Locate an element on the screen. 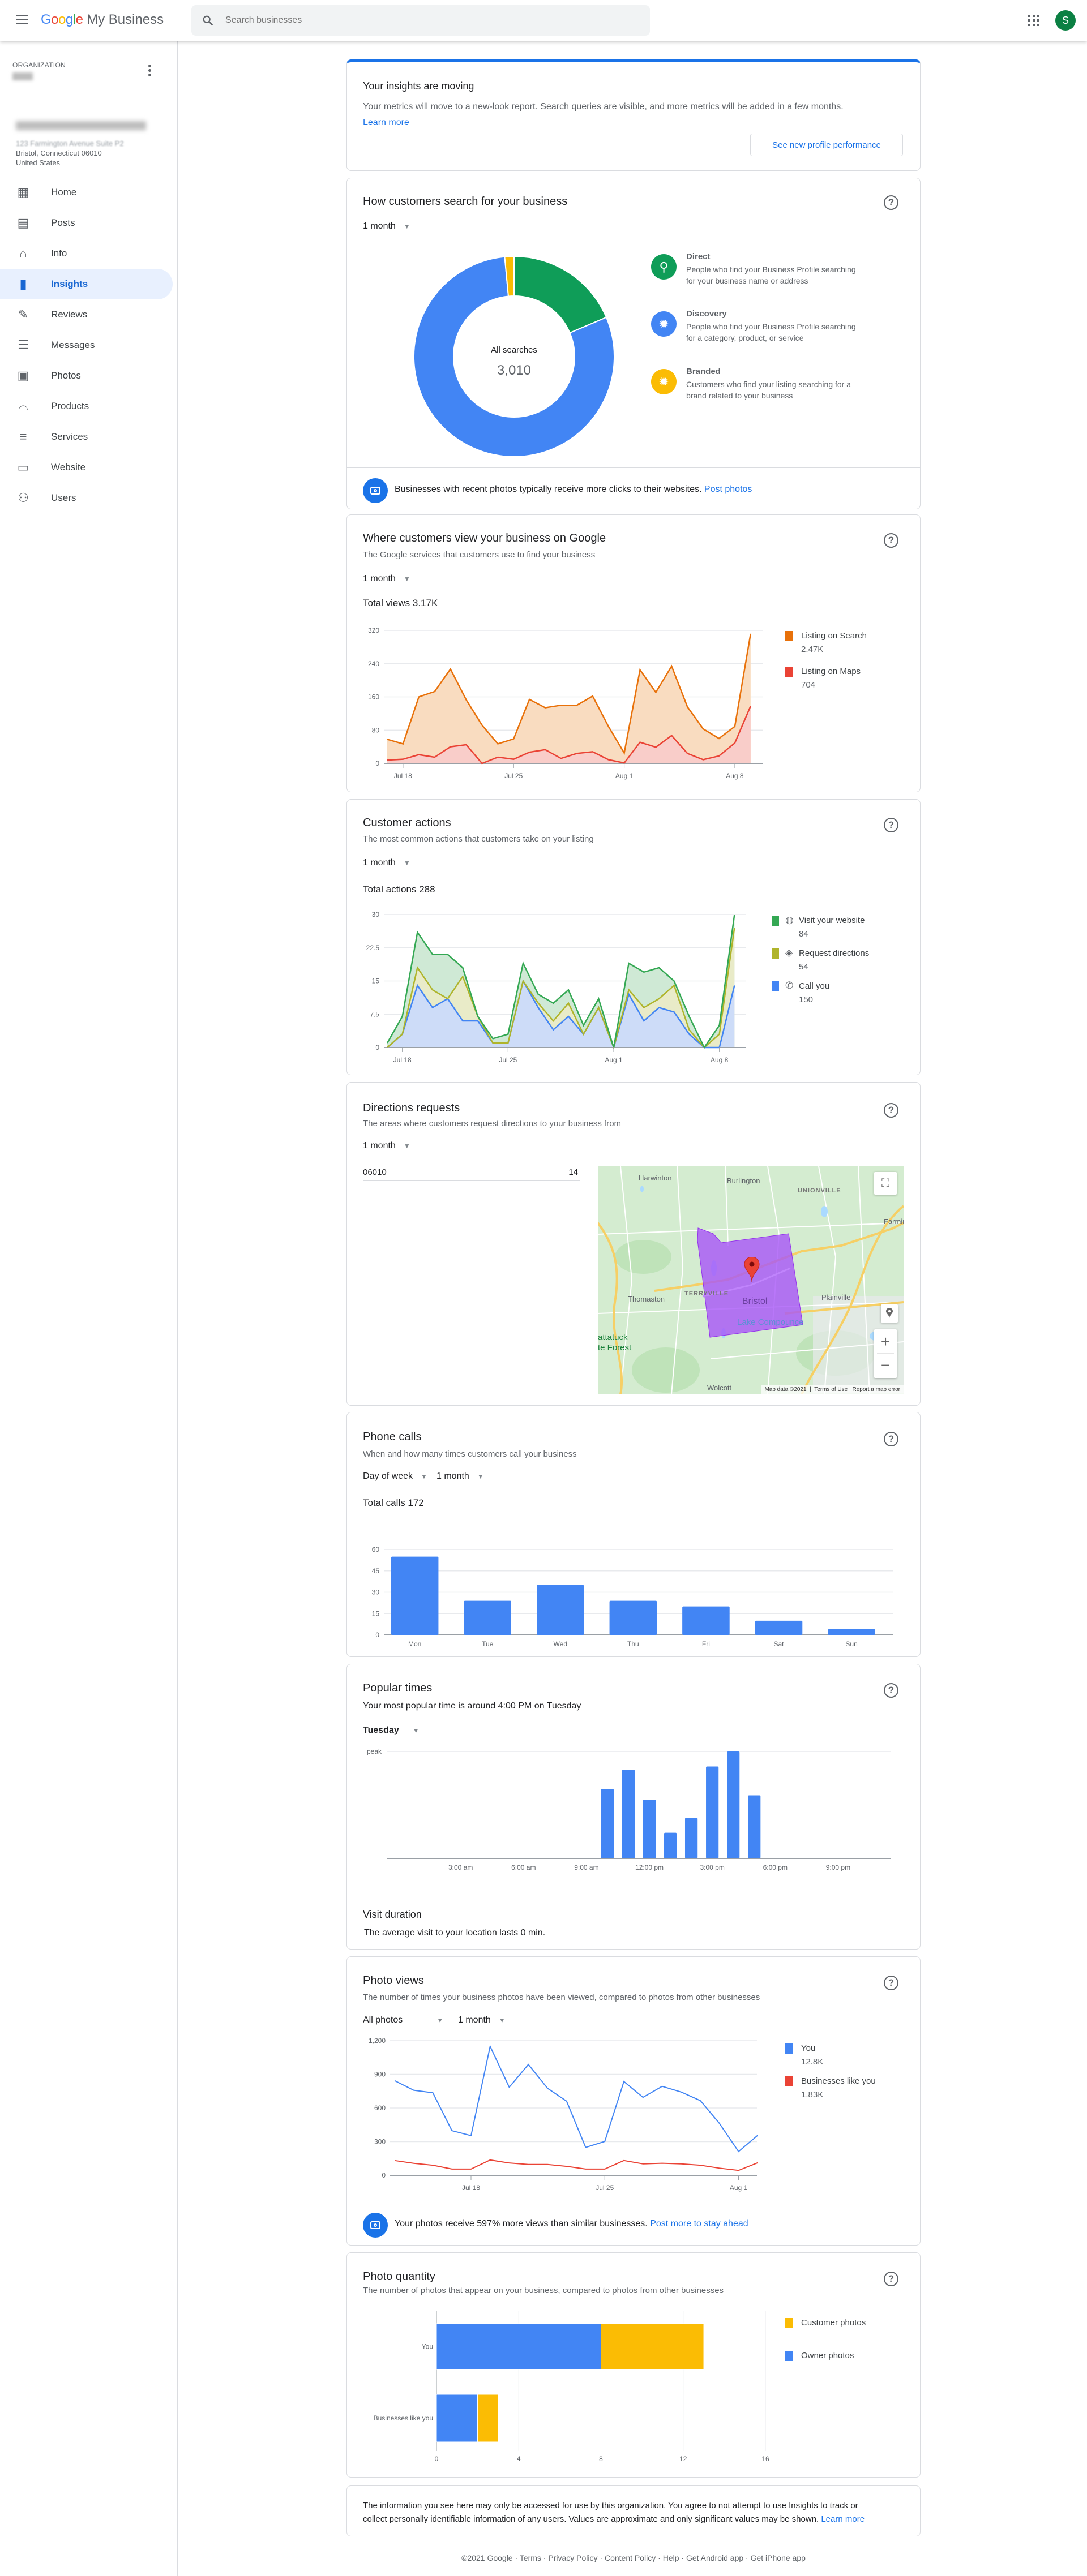 The image size is (1087, 2576). legend-label: Visit your website is located at coordinates (832, 920).